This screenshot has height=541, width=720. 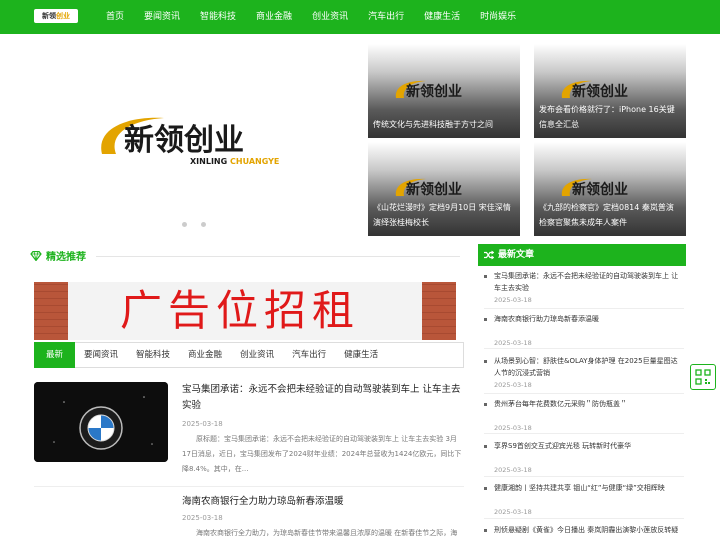 What do you see at coordinates (361, 355) in the screenshot?
I see `tab-health: 健康生活` at bounding box center [361, 355].